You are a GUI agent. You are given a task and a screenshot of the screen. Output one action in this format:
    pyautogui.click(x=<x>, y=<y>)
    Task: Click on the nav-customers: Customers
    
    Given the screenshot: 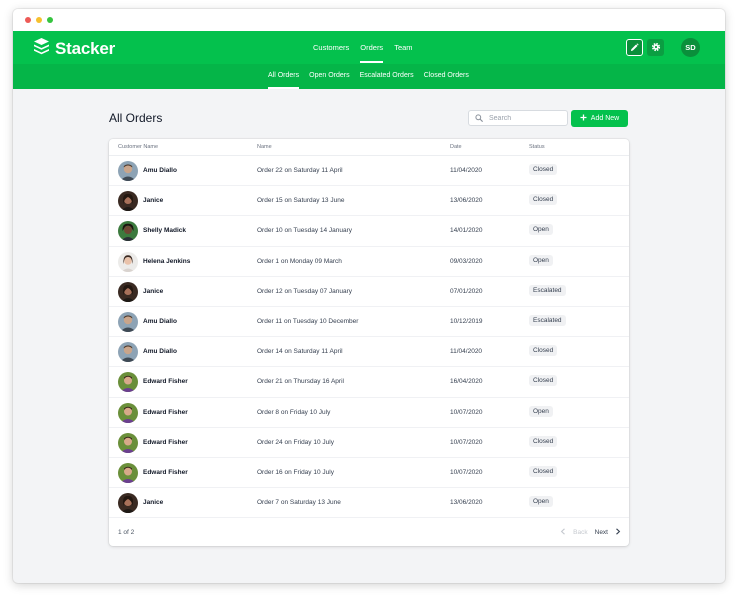 What is the action you would take?
    pyautogui.click(x=331, y=47)
    